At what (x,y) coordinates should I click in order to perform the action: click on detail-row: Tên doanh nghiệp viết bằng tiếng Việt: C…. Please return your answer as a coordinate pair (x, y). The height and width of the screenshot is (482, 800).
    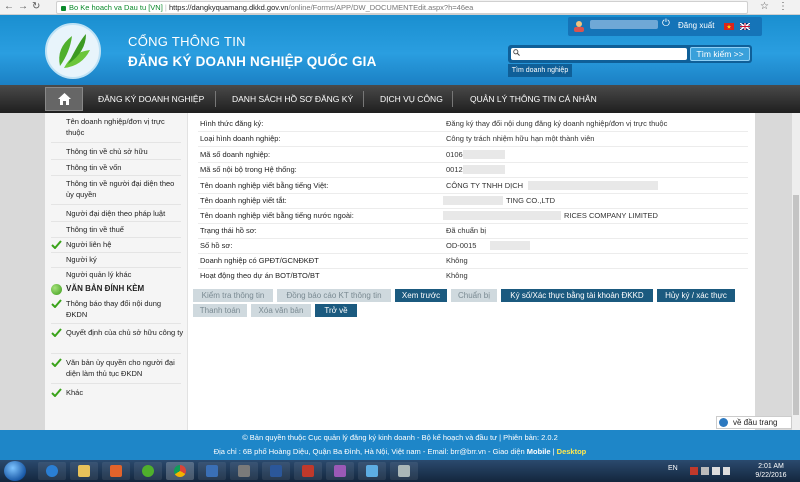
    Looking at the image, I should click on (473, 186).